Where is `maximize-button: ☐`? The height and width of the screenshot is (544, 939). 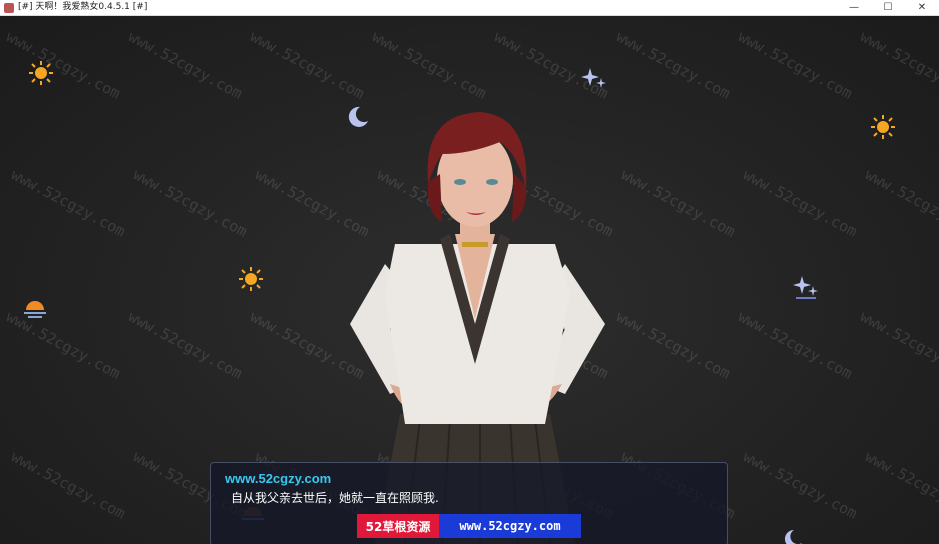
maximize-button: ☐ is located at coordinates (888, 7).